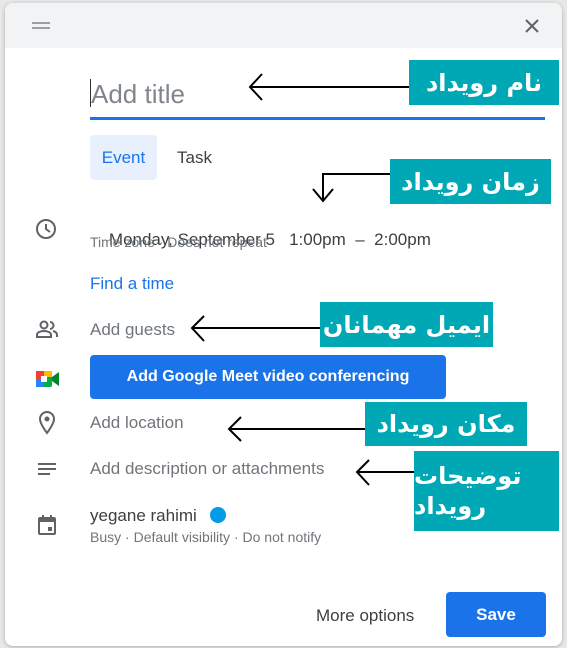 The width and height of the screenshot is (567, 648). What do you see at coordinates (328, 87) in the screenshot?
I see `title-arrow` at bounding box center [328, 87].